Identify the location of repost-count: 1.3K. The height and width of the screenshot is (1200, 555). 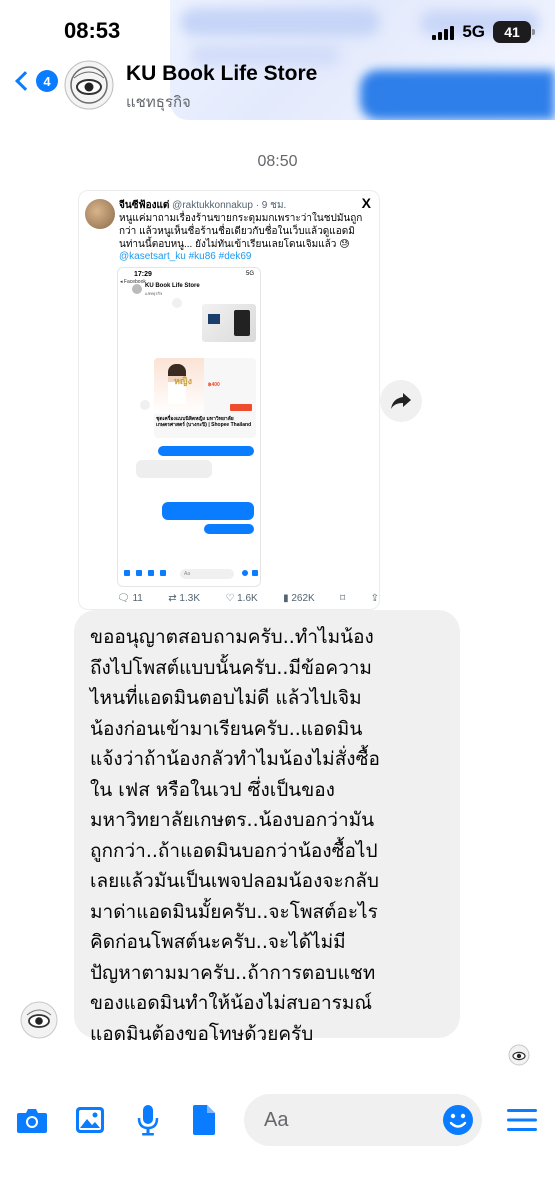
(189, 598).